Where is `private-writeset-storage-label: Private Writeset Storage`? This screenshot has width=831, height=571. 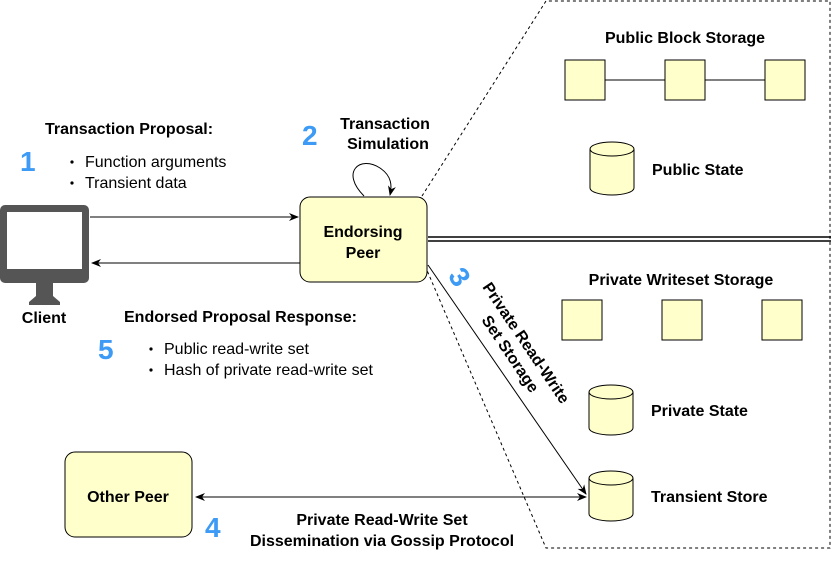
private-writeset-storage-label: Private Writeset Storage is located at coordinates (681, 280).